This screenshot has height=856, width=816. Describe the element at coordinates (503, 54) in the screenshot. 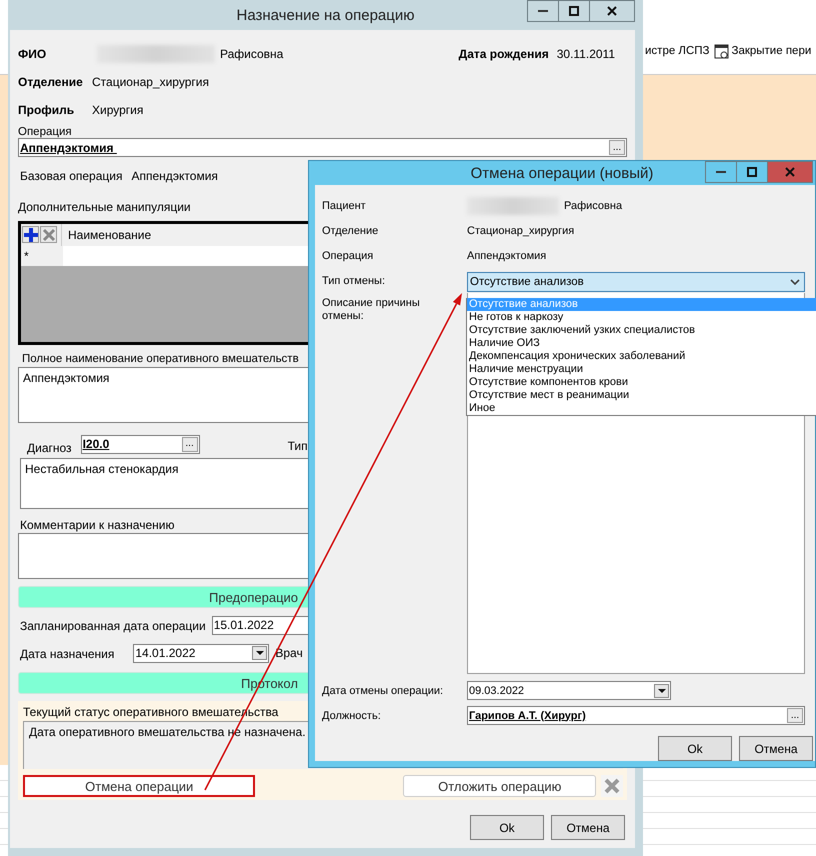

I see `field-label: Дата рождения` at that location.